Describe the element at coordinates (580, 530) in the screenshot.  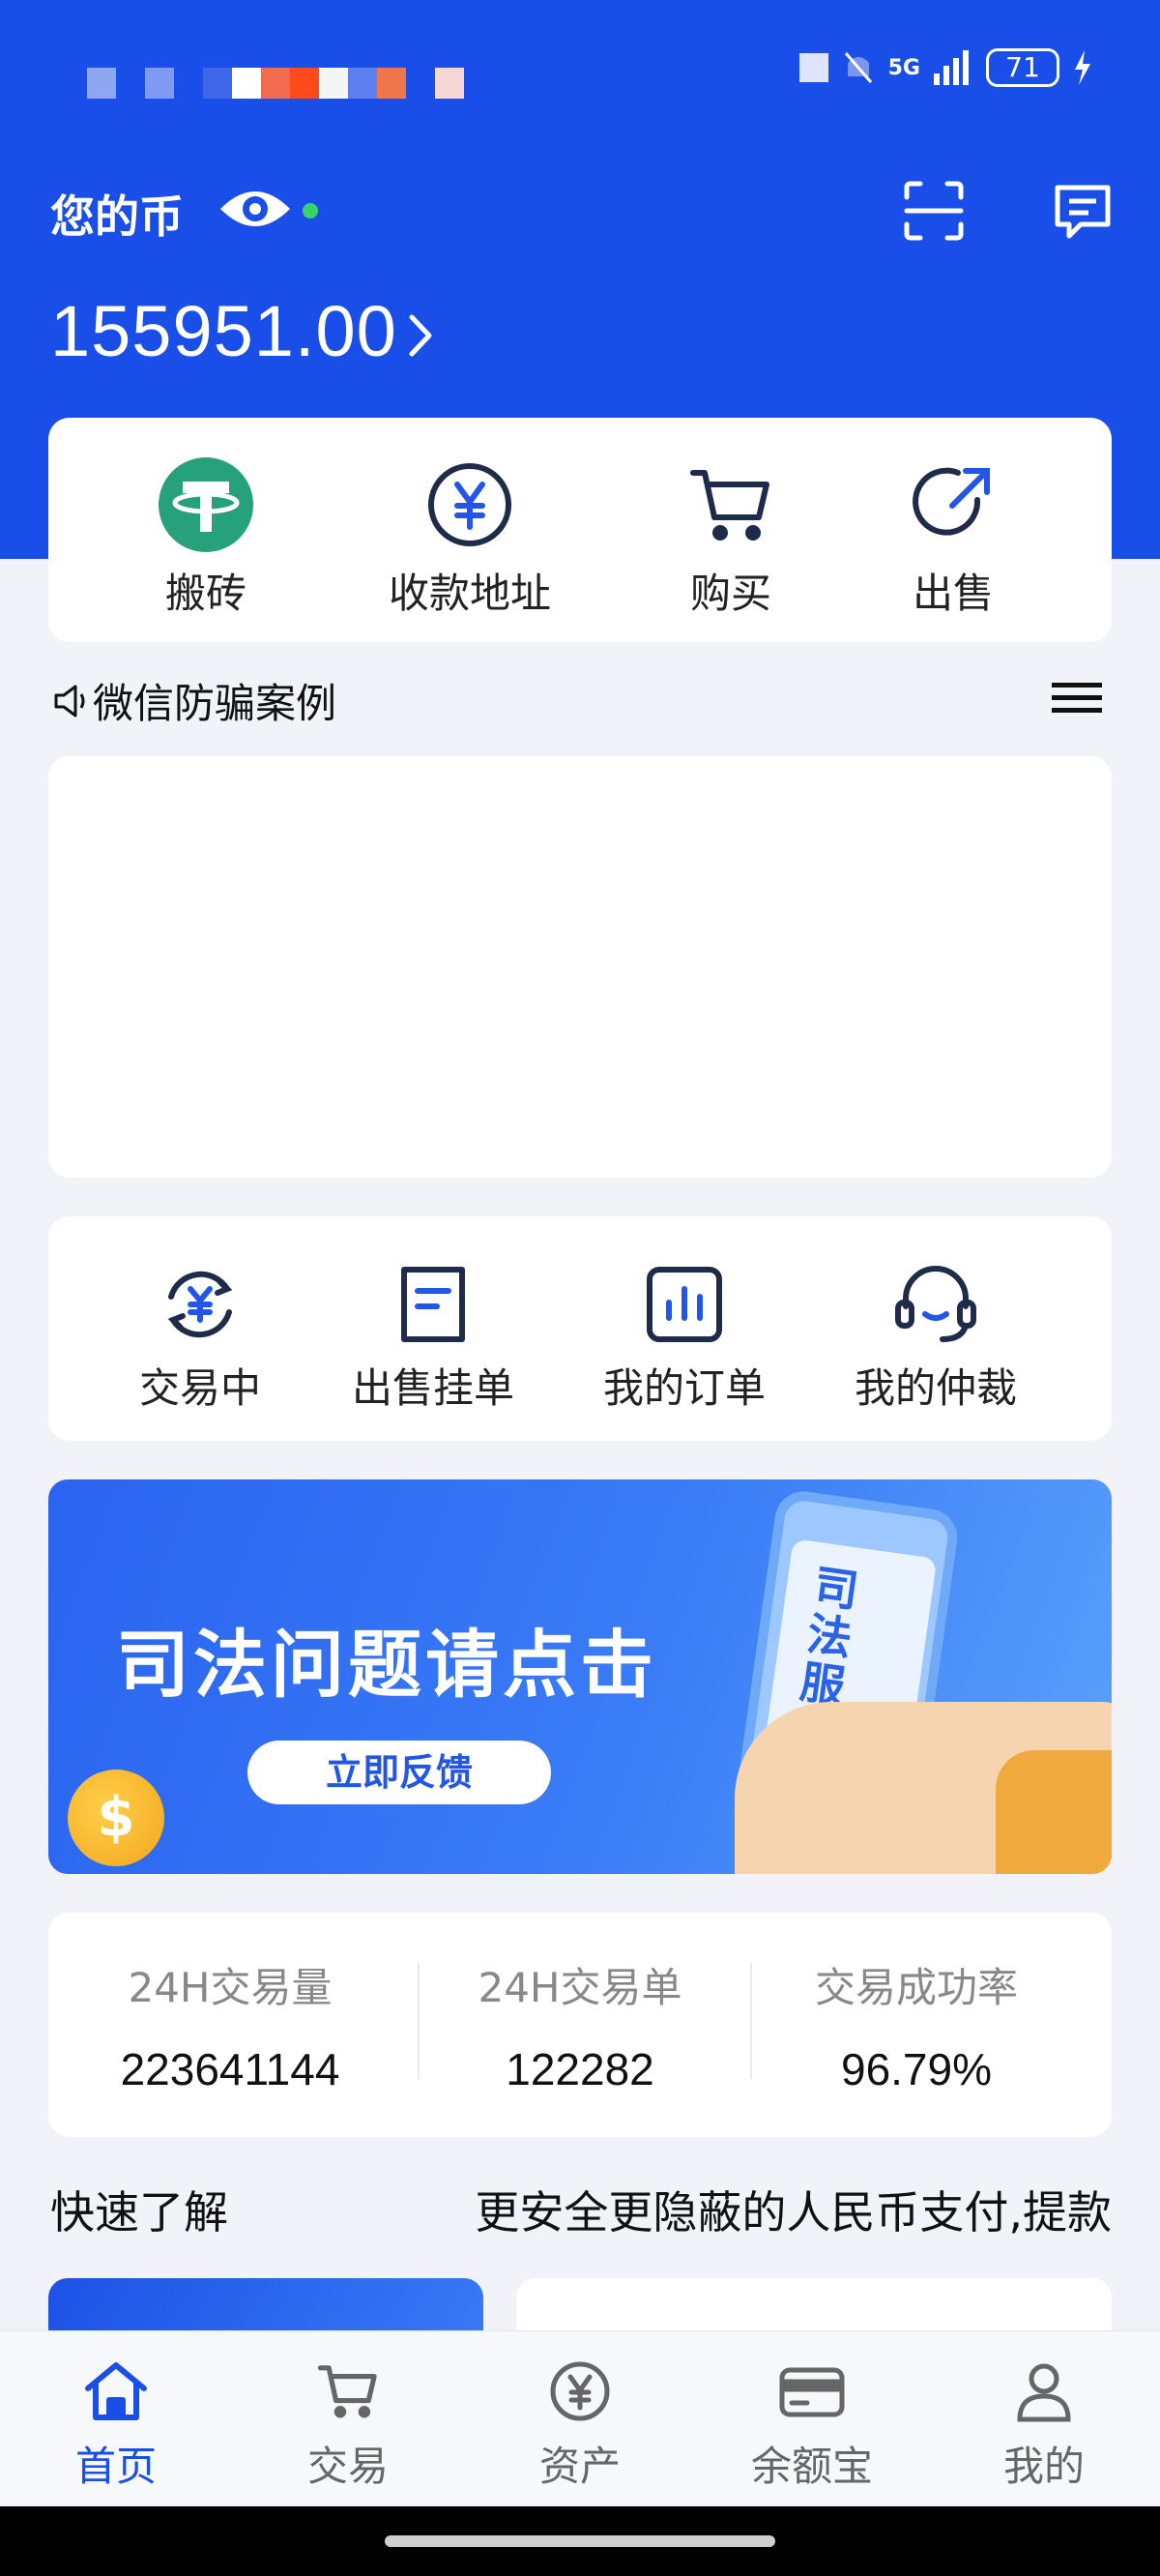
I see `quick-actions-card: 搬砖 收款地址 购买 出售` at that location.